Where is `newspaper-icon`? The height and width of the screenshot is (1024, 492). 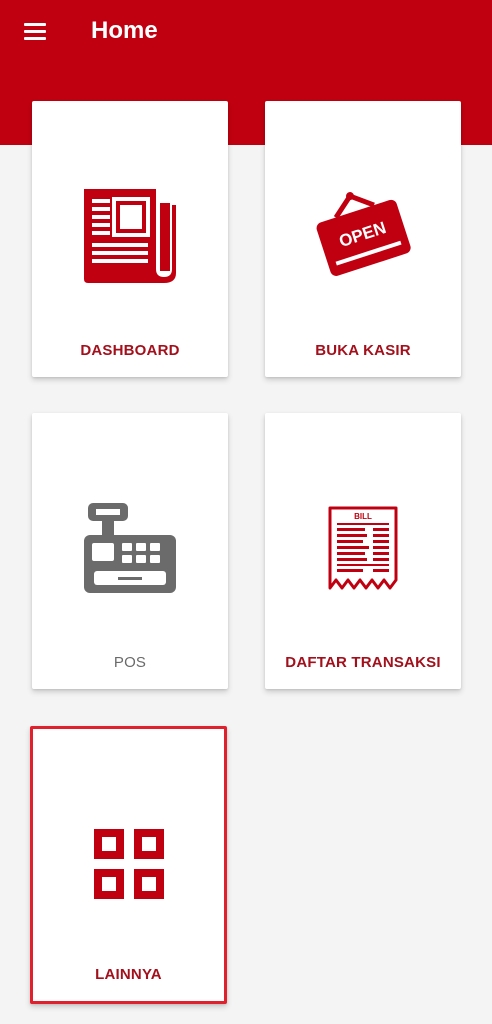 newspaper-icon is located at coordinates (130, 236).